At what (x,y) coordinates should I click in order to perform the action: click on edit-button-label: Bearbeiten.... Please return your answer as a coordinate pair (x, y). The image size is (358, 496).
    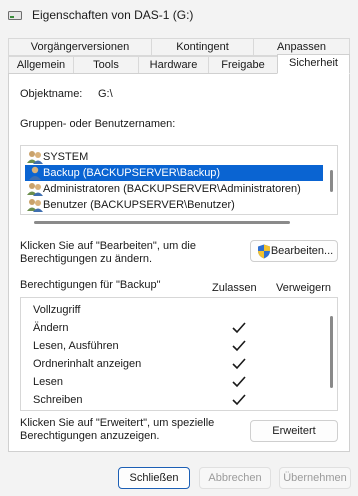
    Looking at the image, I should click on (302, 251).